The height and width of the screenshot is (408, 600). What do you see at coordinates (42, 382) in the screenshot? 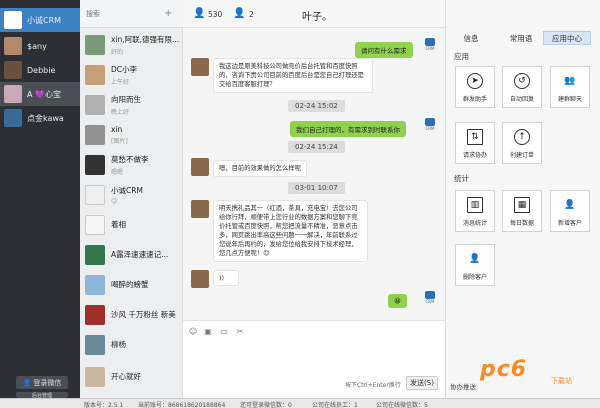
I see `login-wechat-button: 👤 登录微信` at bounding box center [42, 382].